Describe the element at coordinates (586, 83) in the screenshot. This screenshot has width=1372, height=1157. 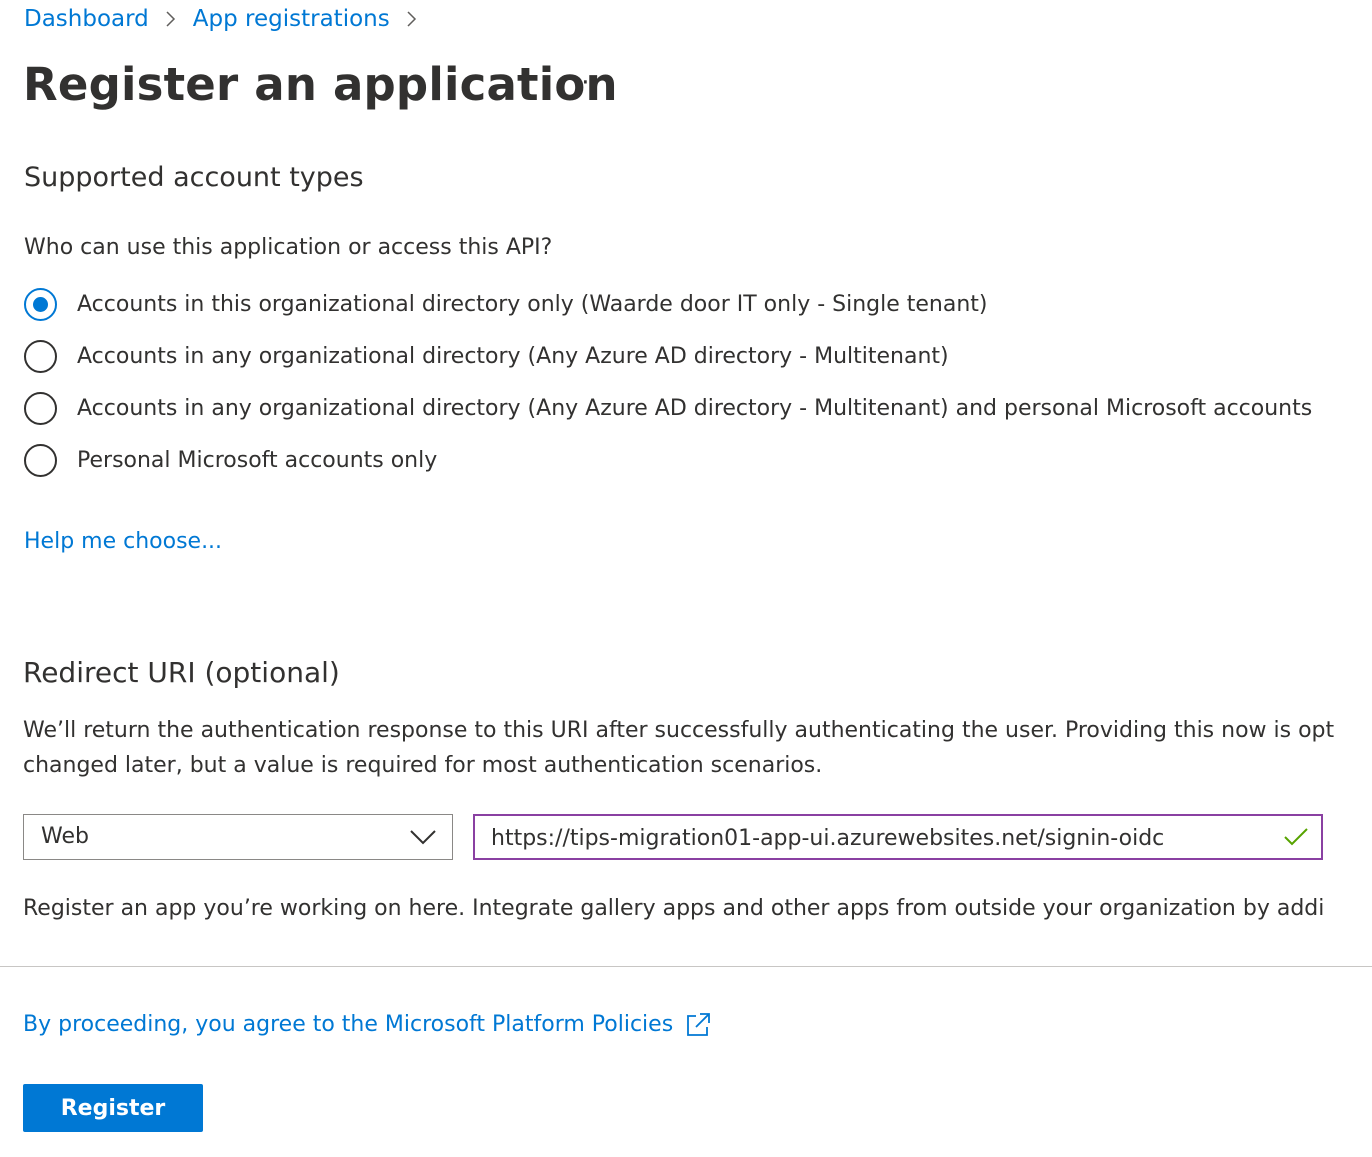
I see `more-options-button: ···` at that location.